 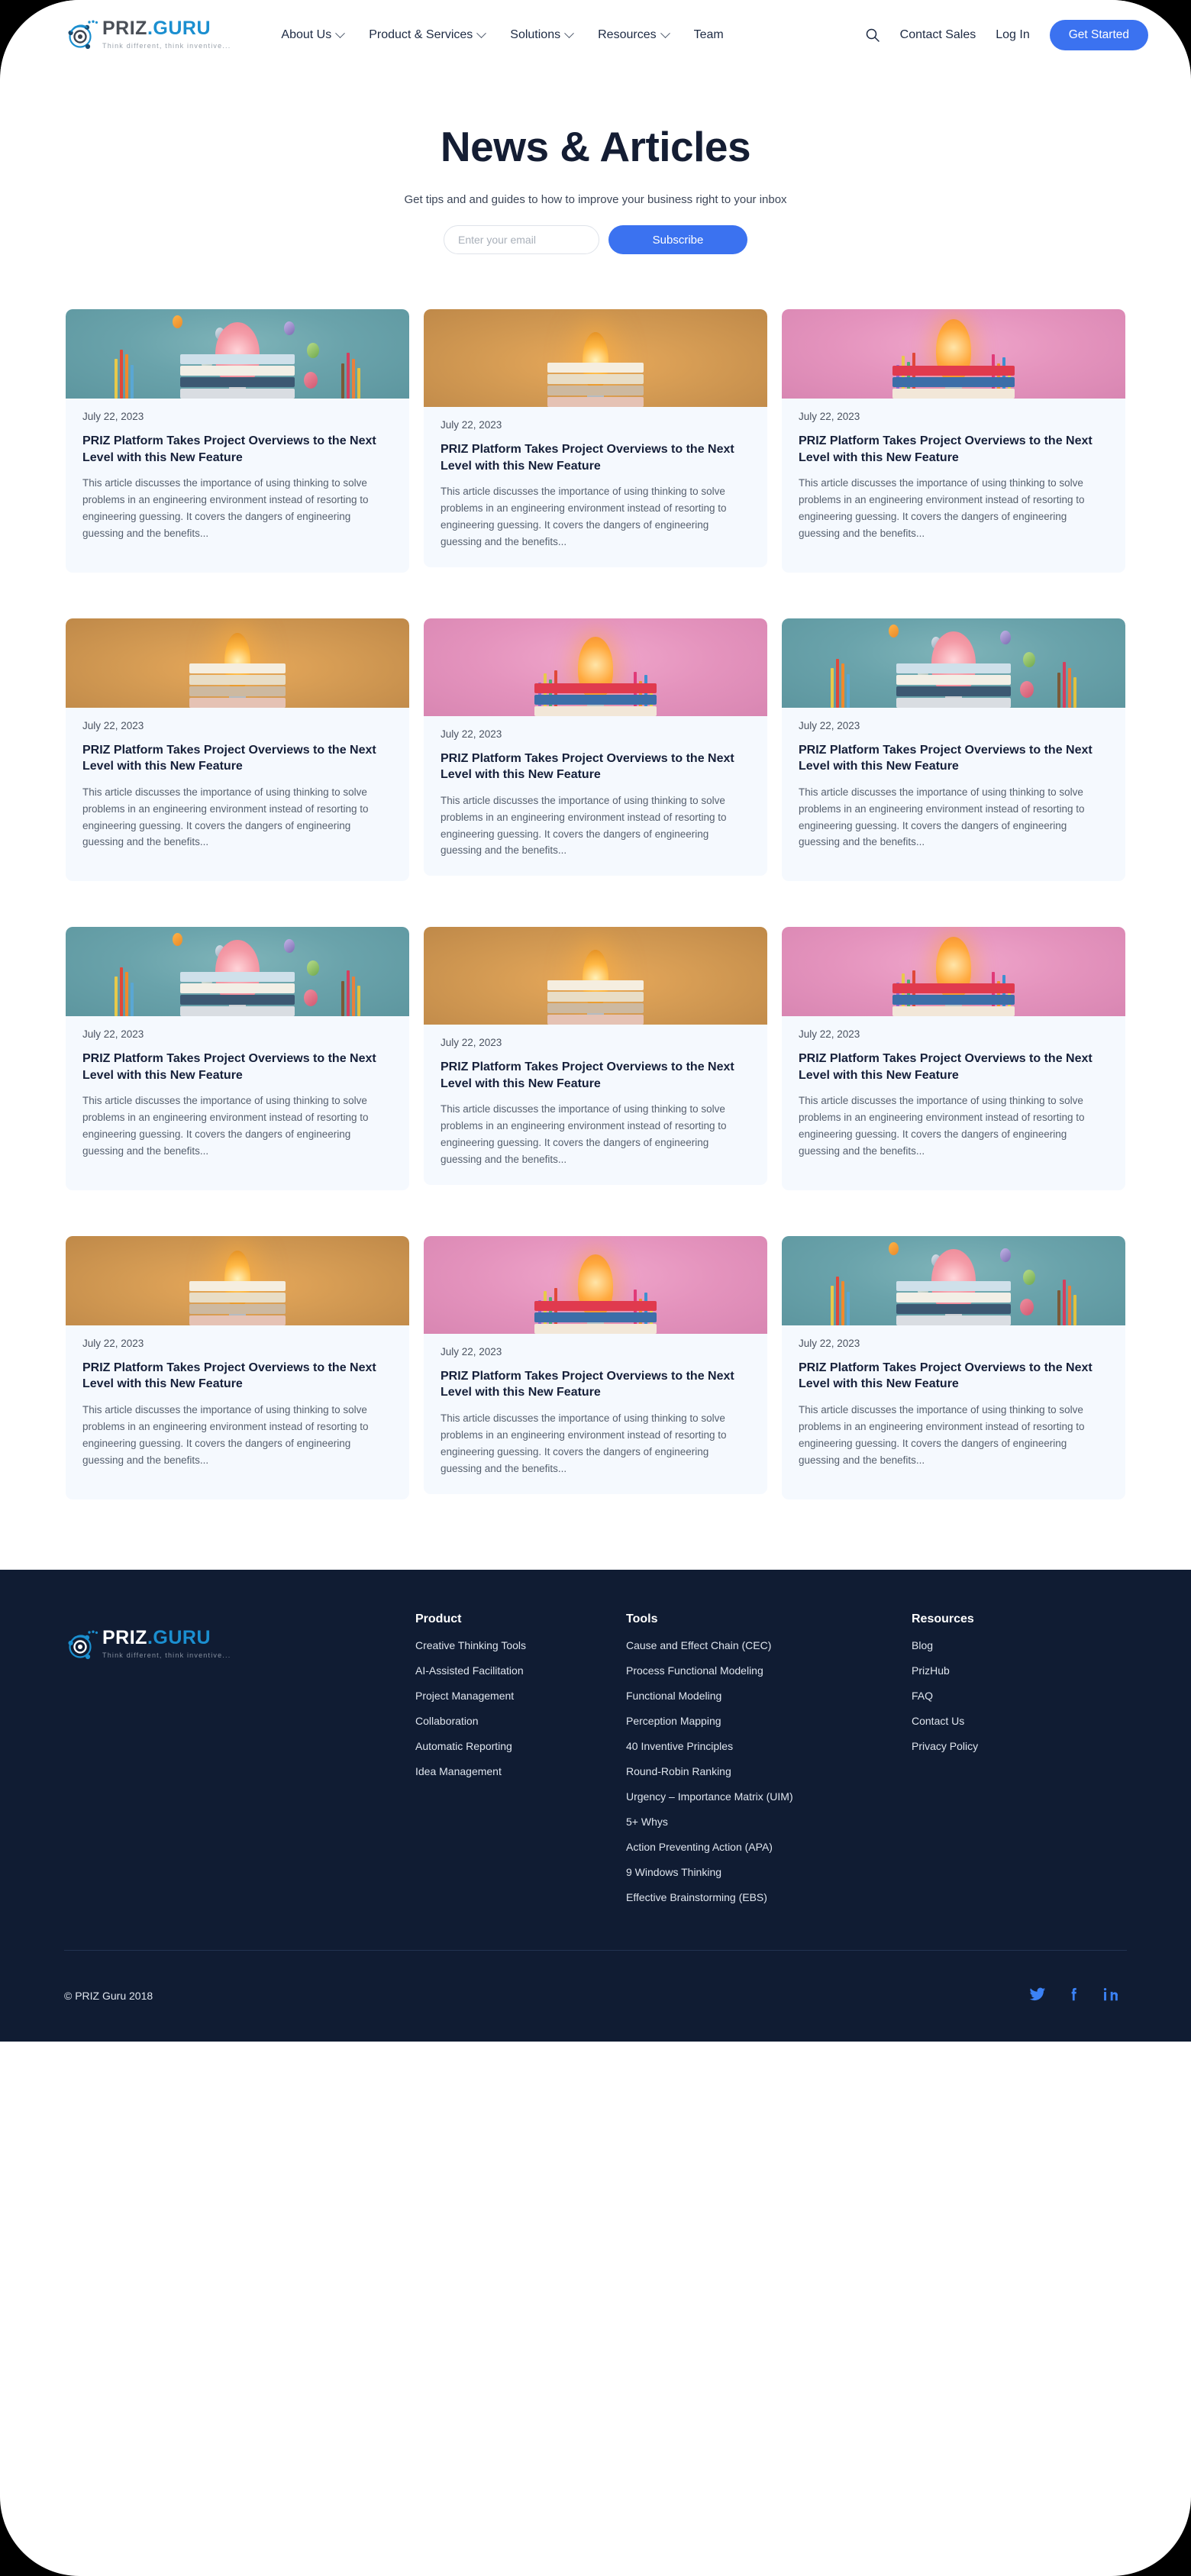 What do you see at coordinates (769, 1771) in the screenshot?
I see `footer-link: Round-Robin Ranking` at bounding box center [769, 1771].